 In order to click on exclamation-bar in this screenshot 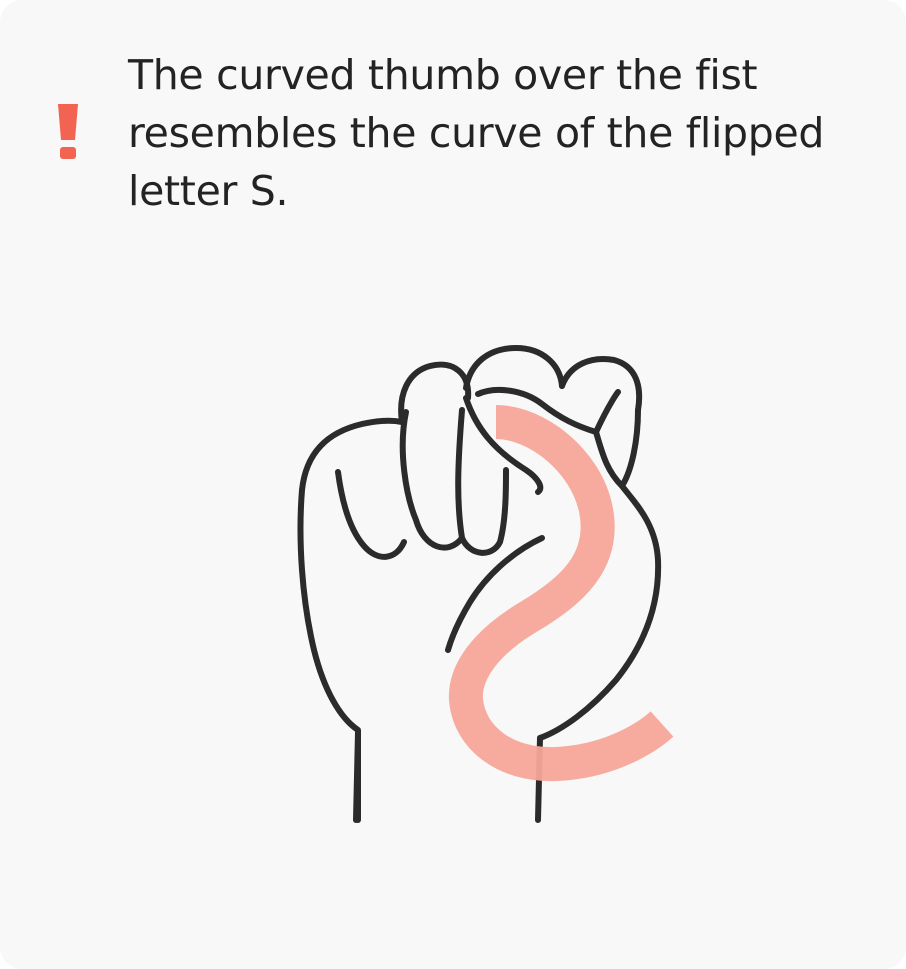, I will do `click(68, 122)`.